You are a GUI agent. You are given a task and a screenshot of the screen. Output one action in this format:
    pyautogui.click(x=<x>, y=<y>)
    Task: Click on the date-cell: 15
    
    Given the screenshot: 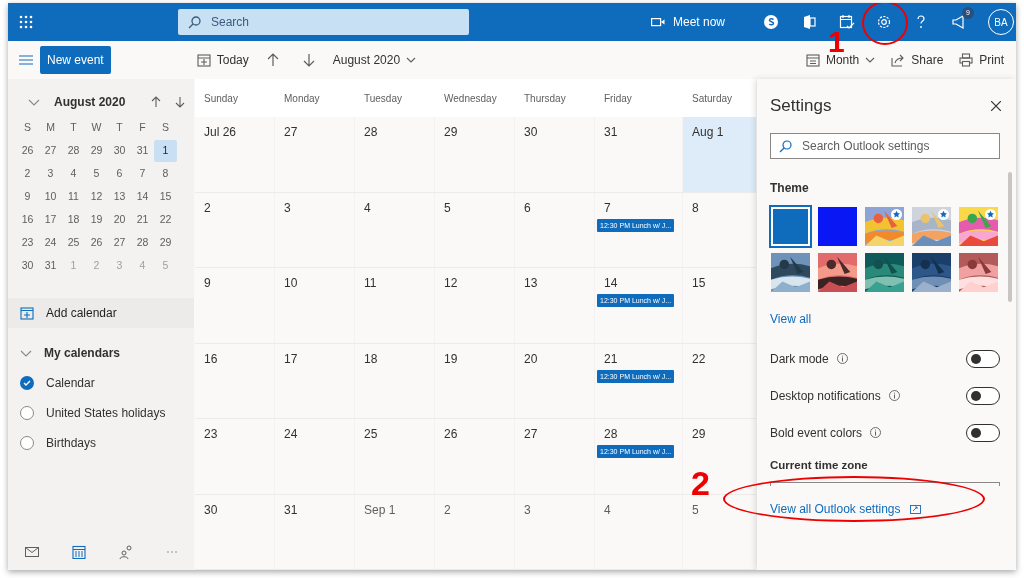 What is the action you would take?
    pyautogui.click(x=165, y=197)
    